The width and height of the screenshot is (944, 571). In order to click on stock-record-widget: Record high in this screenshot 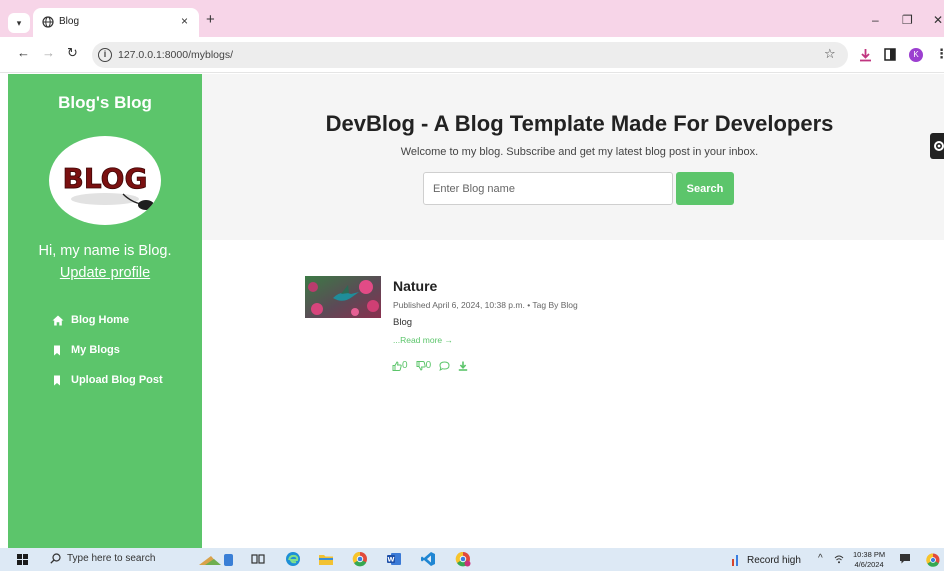, I will do `click(766, 560)`.